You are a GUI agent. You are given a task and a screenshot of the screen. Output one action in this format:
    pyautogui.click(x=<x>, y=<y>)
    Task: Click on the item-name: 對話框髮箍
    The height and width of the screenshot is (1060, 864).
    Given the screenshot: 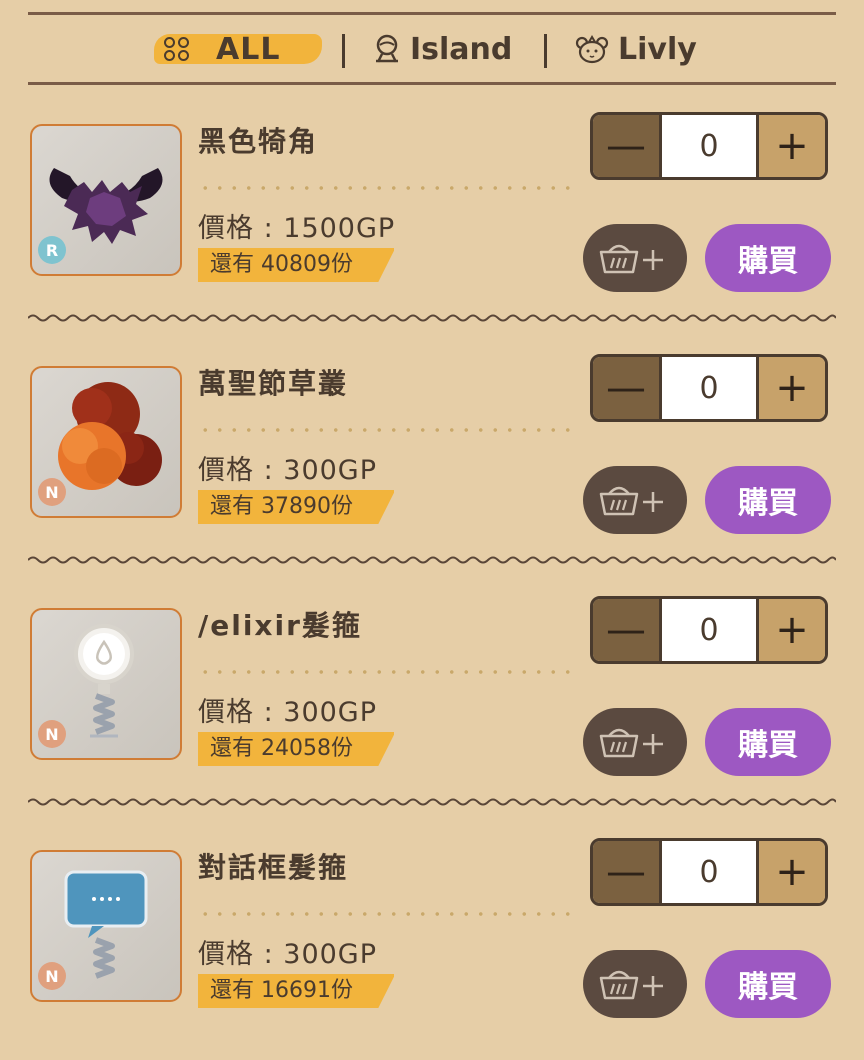 What is the action you would take?
    pyautogui.click(x=273, y=867)
    